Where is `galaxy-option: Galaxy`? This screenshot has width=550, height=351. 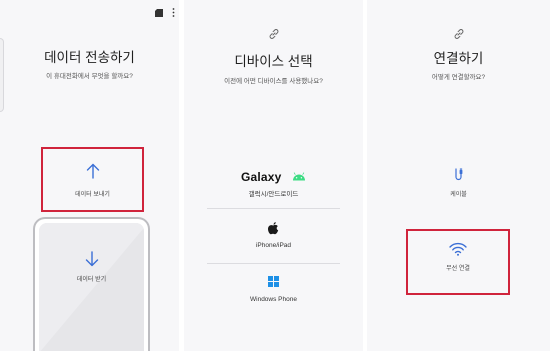
galaxy-option: Galaxy is located at coordinates (273, 177).